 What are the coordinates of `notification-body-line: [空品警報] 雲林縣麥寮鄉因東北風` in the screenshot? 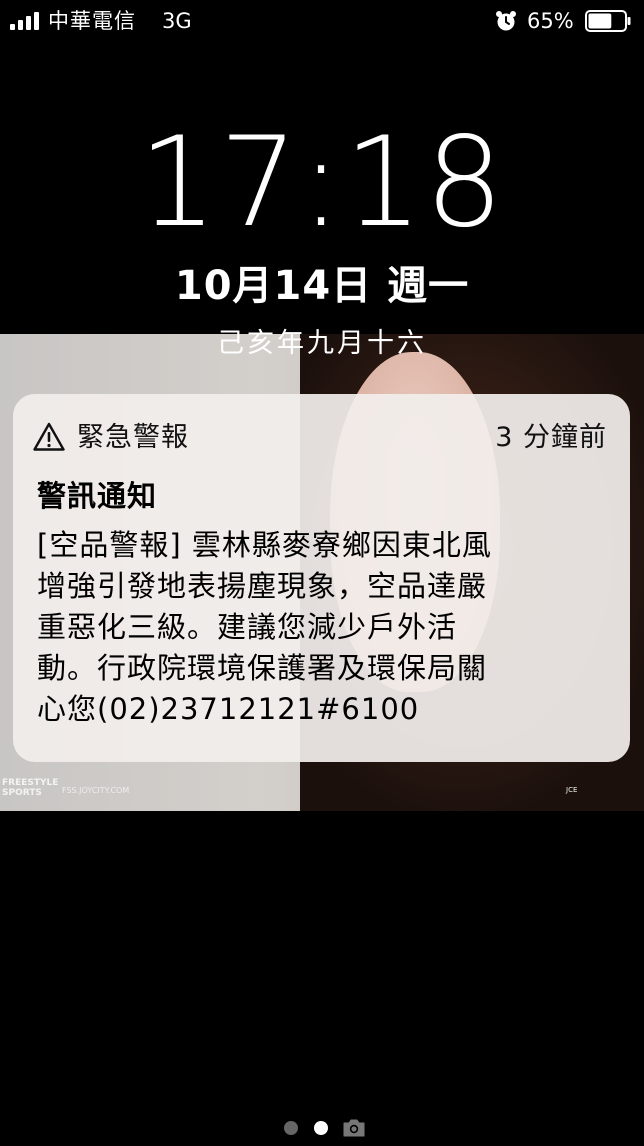 It's located at (264, 545).